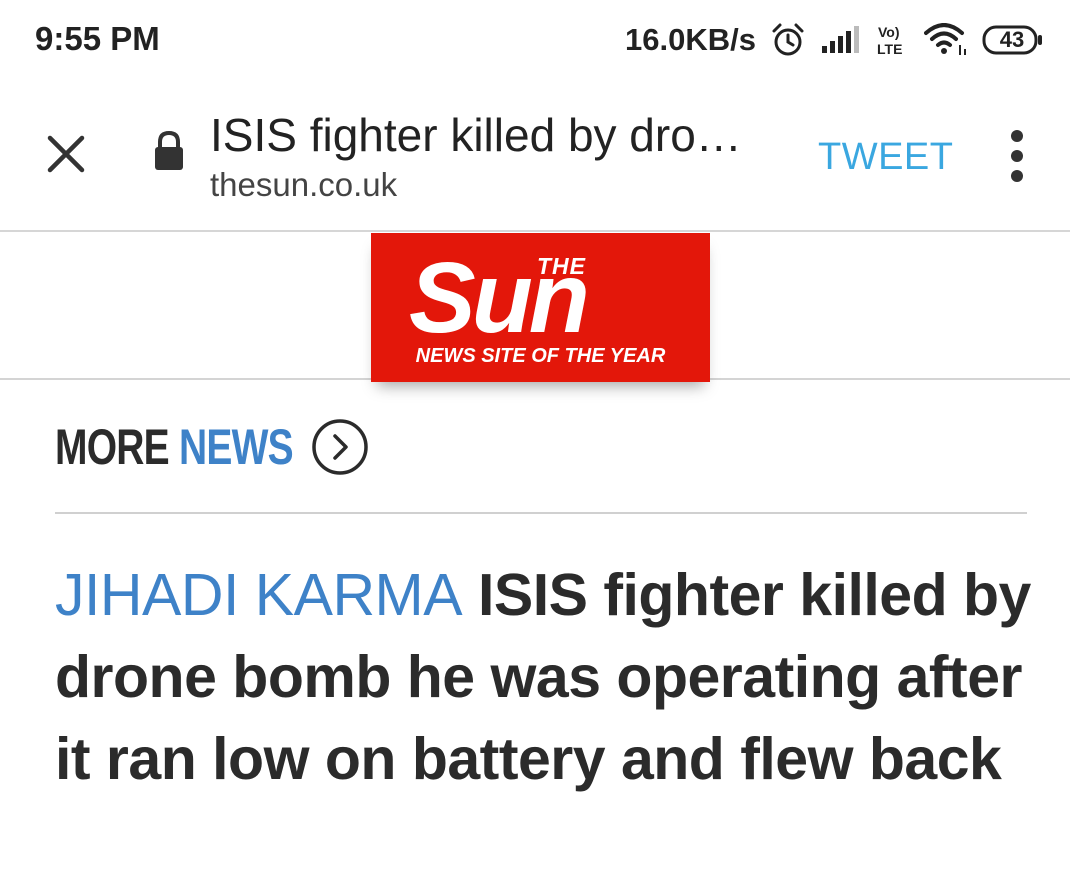  I want to click on logo-the: THE, so click(561, 266).